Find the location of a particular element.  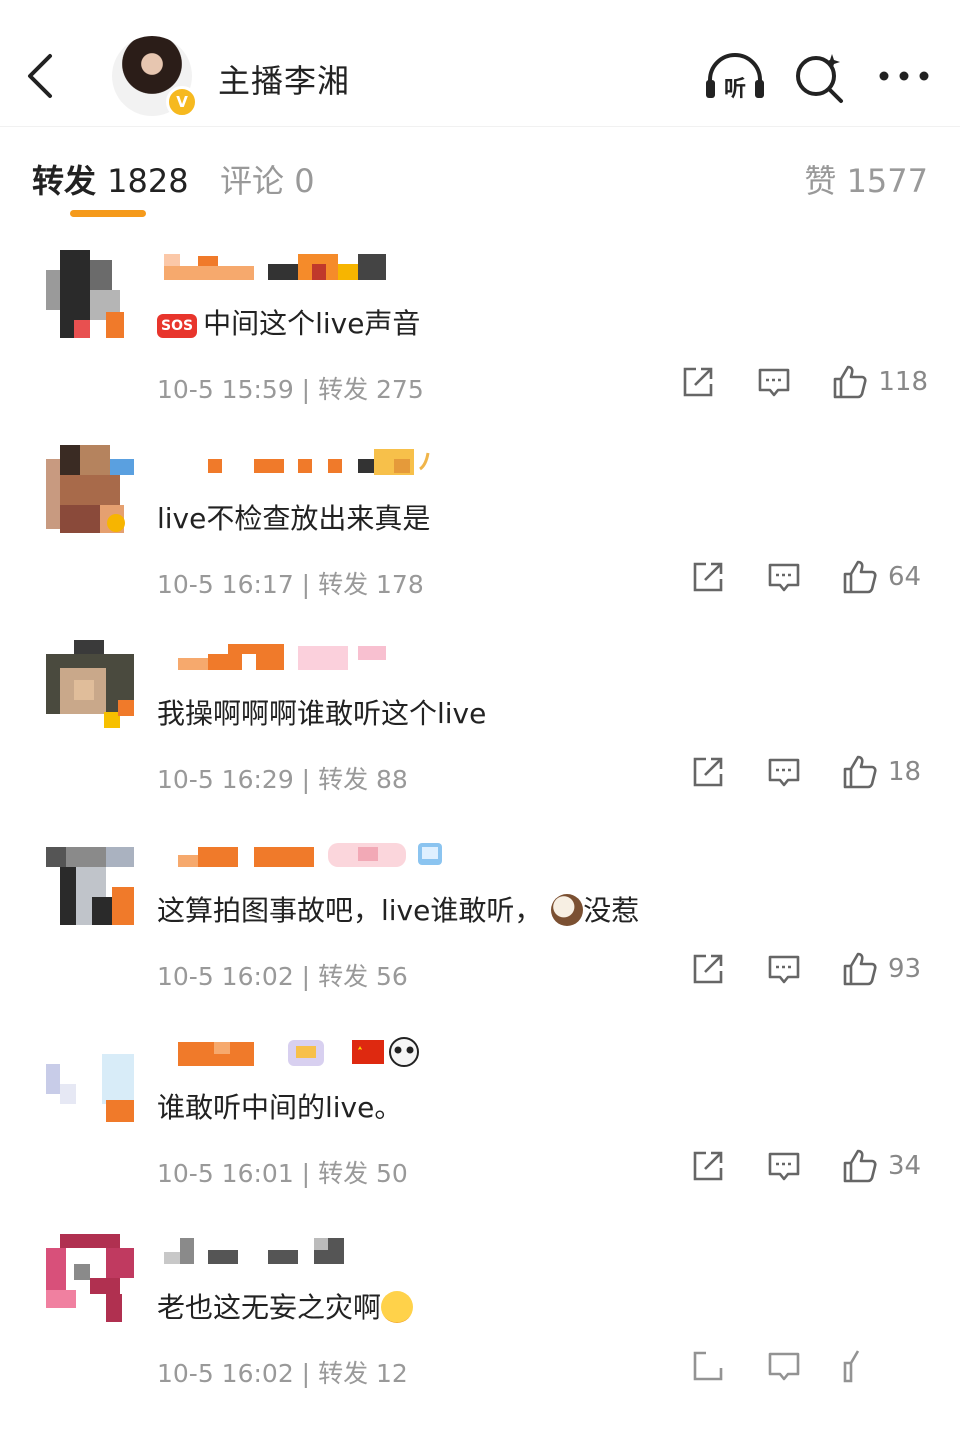

repost-count: 88 is located at coordinates (392, 779).